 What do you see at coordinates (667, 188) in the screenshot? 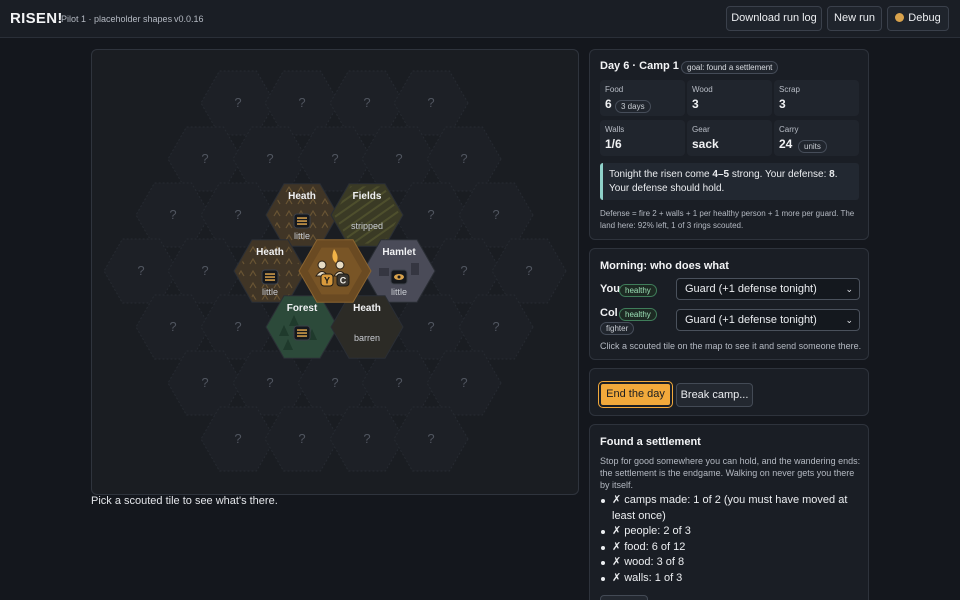
I see `defense-verdict: Your defense should hold.` at bounding box center [667, 188].